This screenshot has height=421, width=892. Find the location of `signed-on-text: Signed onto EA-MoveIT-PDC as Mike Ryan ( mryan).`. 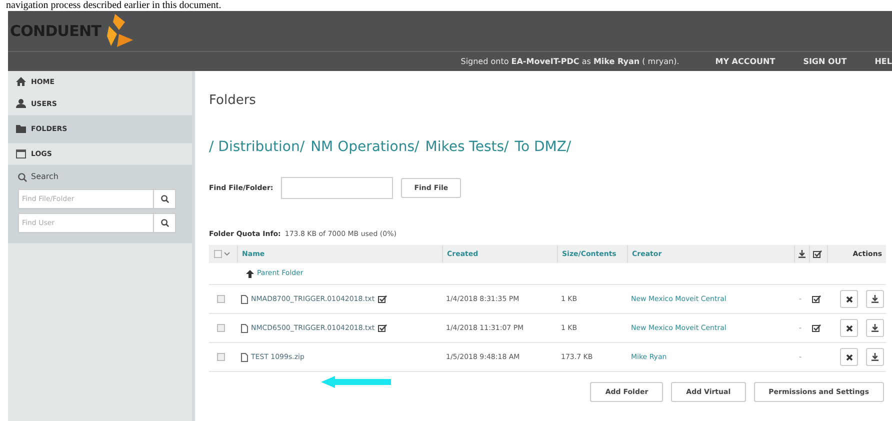

signed-on-text: Signed onto EA-MoveIT-PDC as Mike Ryan ( mryan). is located at coordinates (570, 62).